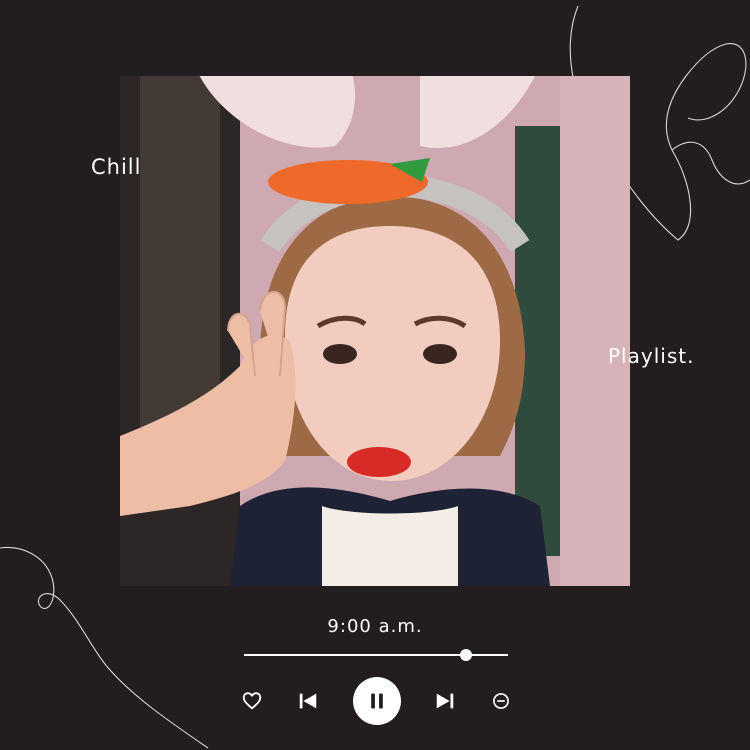  Describe the element at coordinates (465, 655) in the screenshot. I see `progress-handle` at that location.